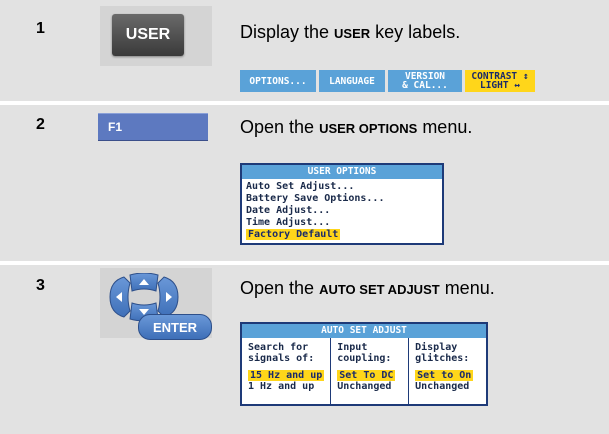 This screenshot has width=609, height=434. I want to click on step-number: 1, so click(40, 28).